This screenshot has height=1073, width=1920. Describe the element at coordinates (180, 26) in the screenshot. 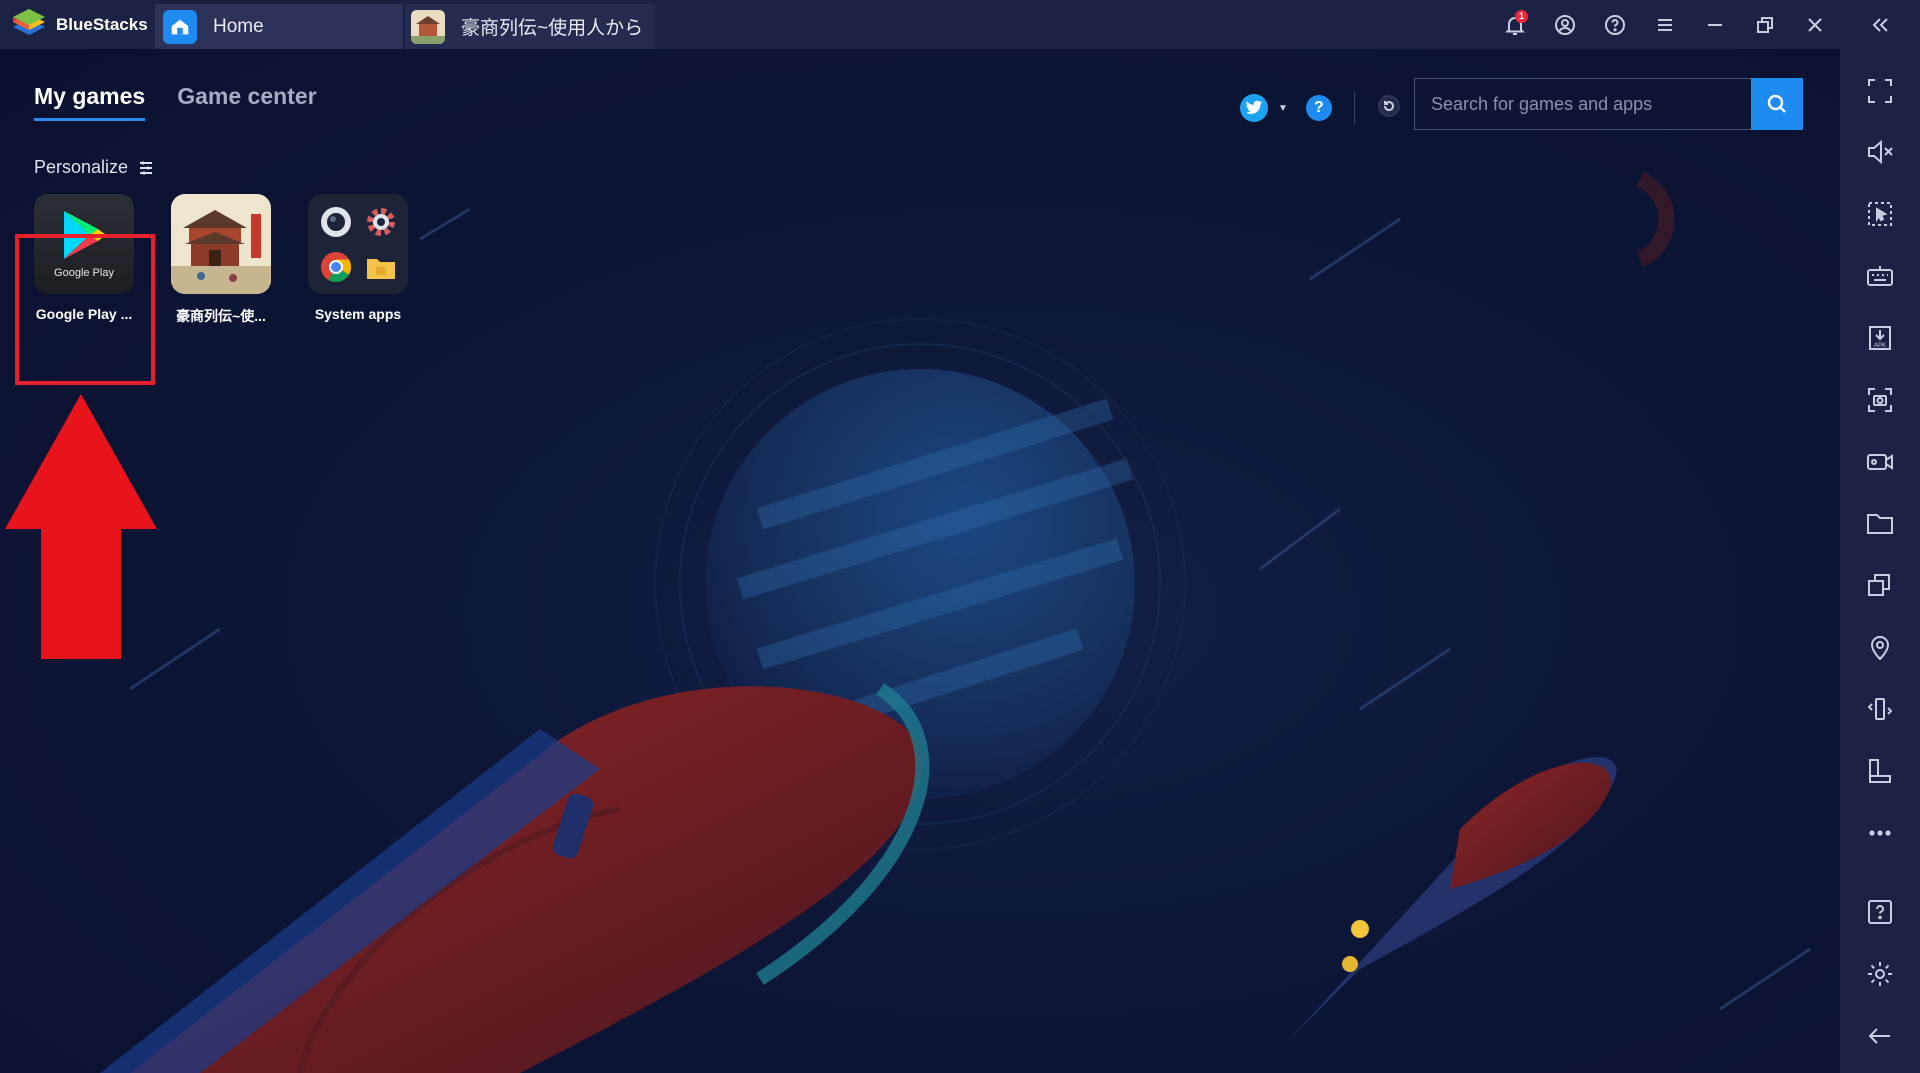

I see `home-icon` at that location.